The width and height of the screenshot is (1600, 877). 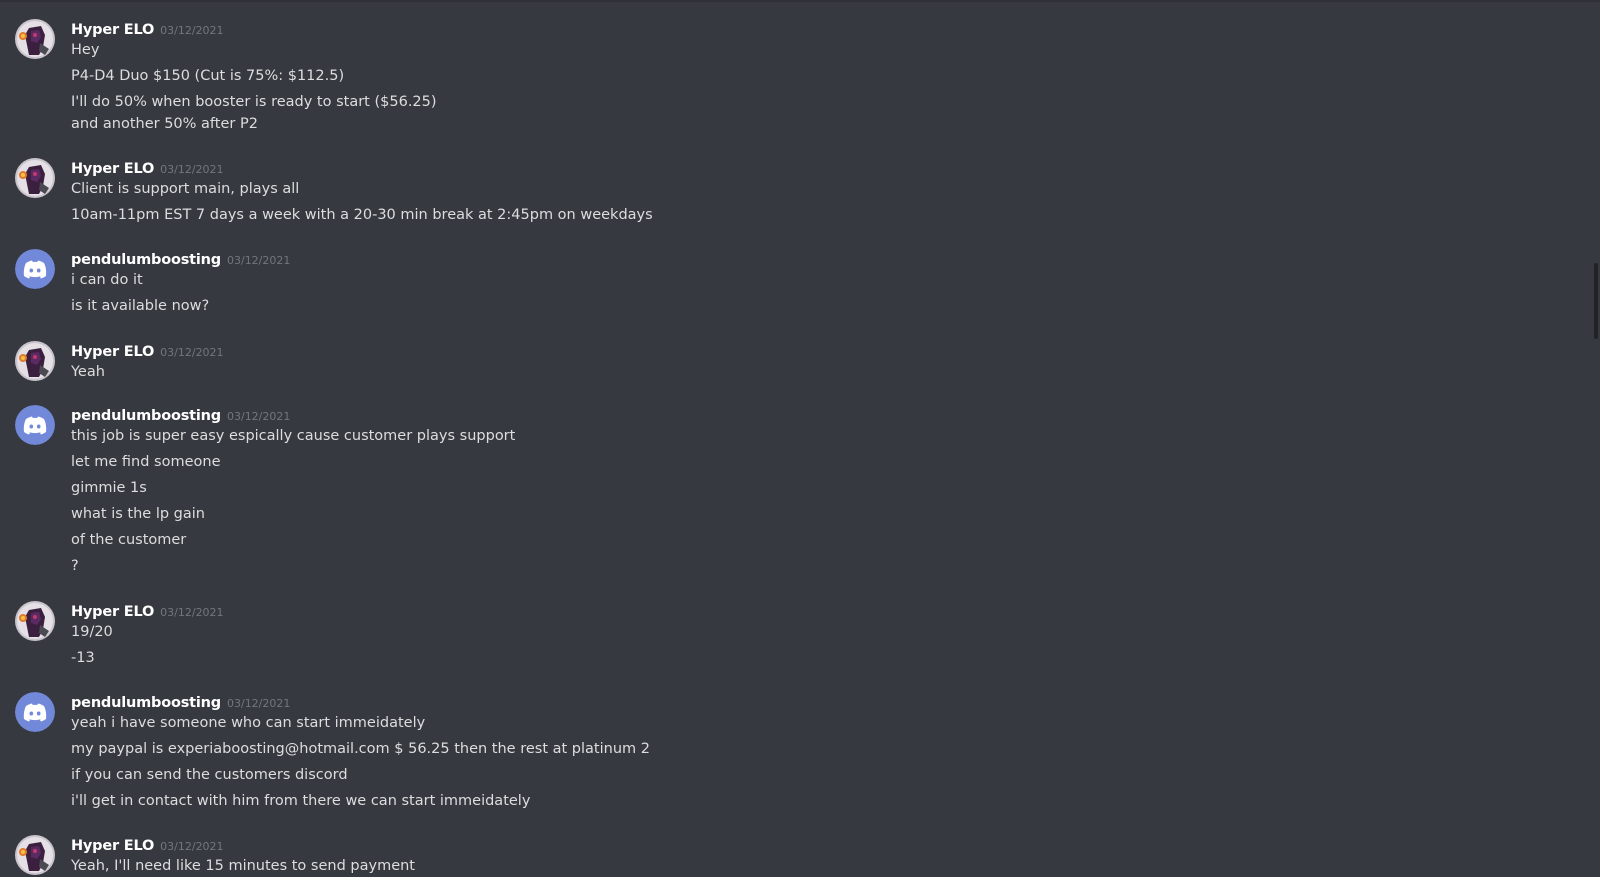 I want to click on message-content: Yeah, so click(x=88, y=375).